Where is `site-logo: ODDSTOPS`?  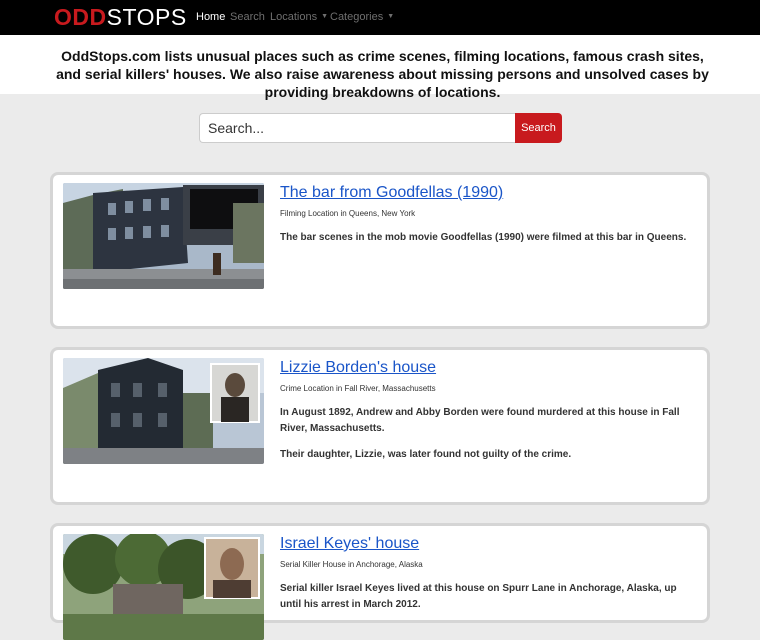
site-logo: ODDSTOPS is located at coordinates (120, 17).